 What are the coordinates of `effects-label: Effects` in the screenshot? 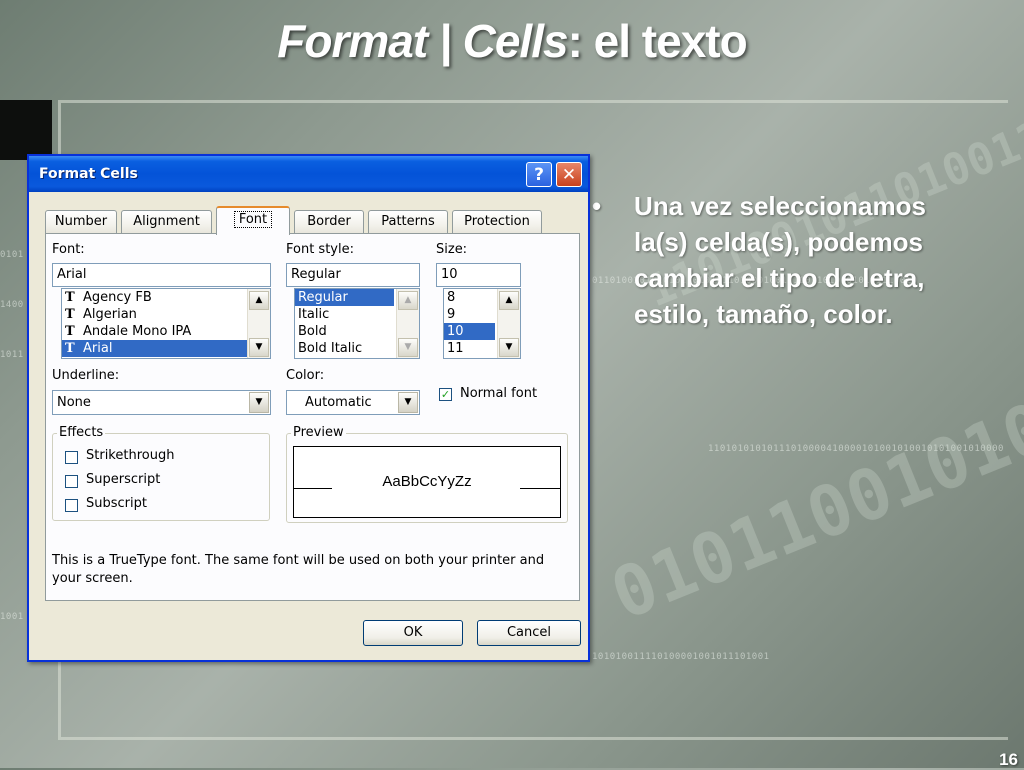 It's located at (81, 432).